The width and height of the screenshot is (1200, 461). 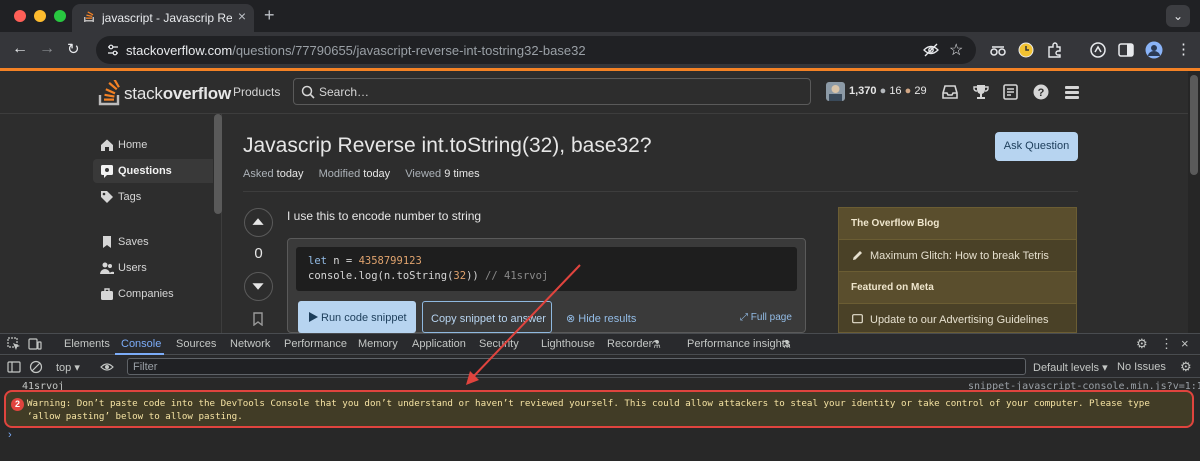 I want to click on blog-item: Maximum Glitch: How to break Tetris, so click(x=957, y=255).